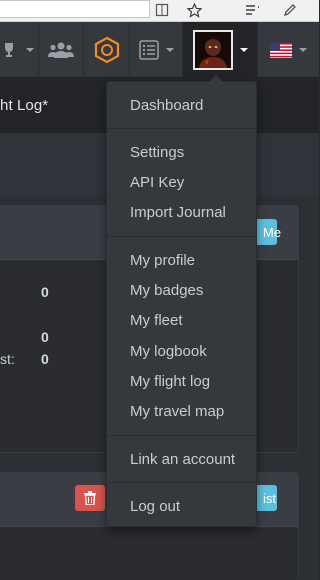  I want to click on community-link, so click(61, 50).